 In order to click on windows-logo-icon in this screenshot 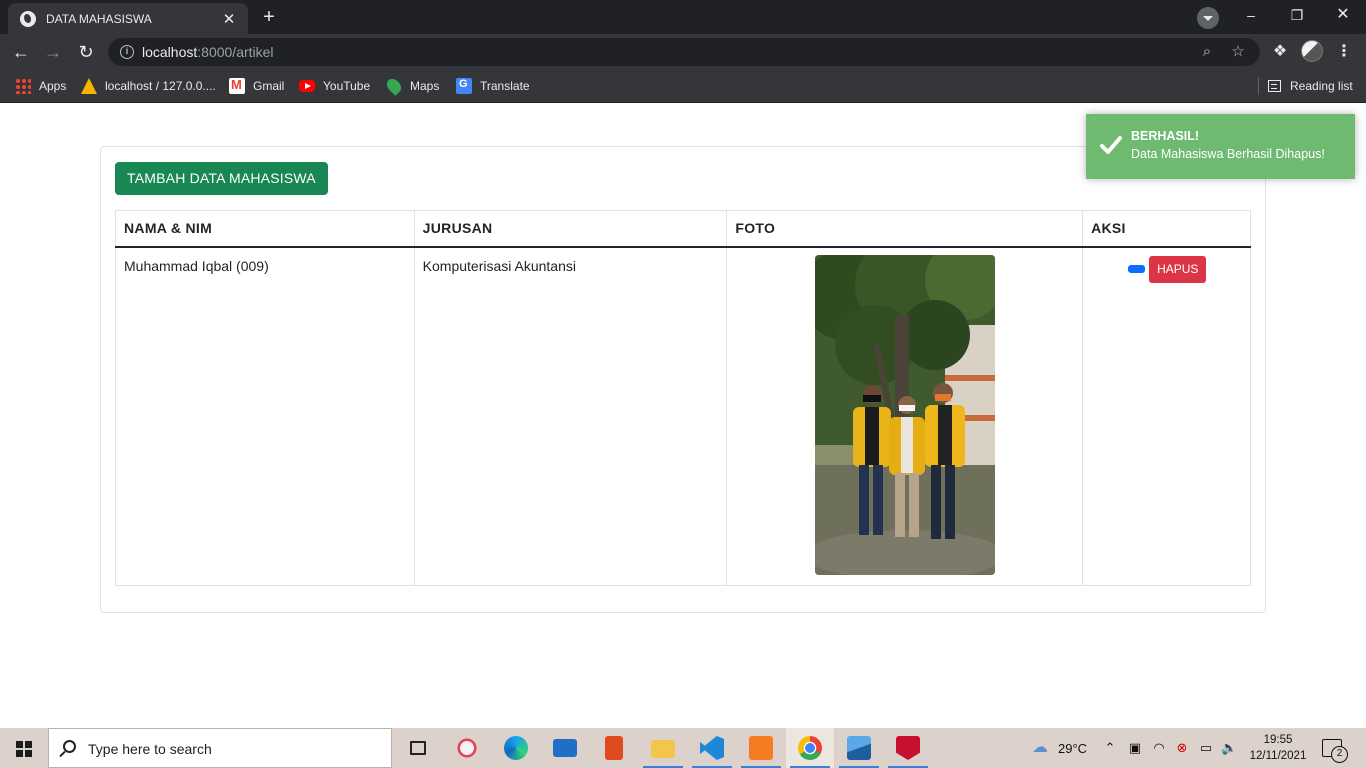, I will do `click(24, 749)`.